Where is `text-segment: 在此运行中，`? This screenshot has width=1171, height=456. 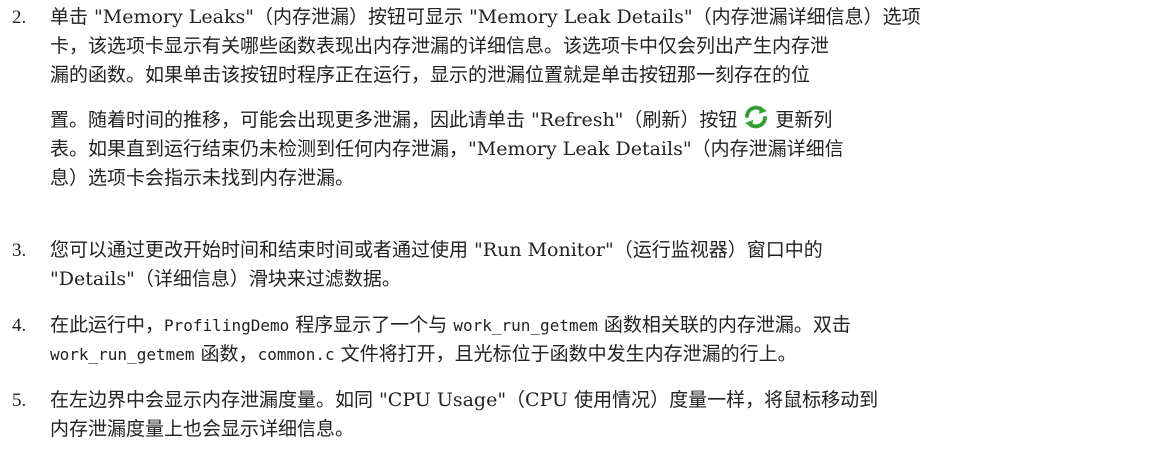 text-segment: 在此运行中， is located at coordinates (107, 325).